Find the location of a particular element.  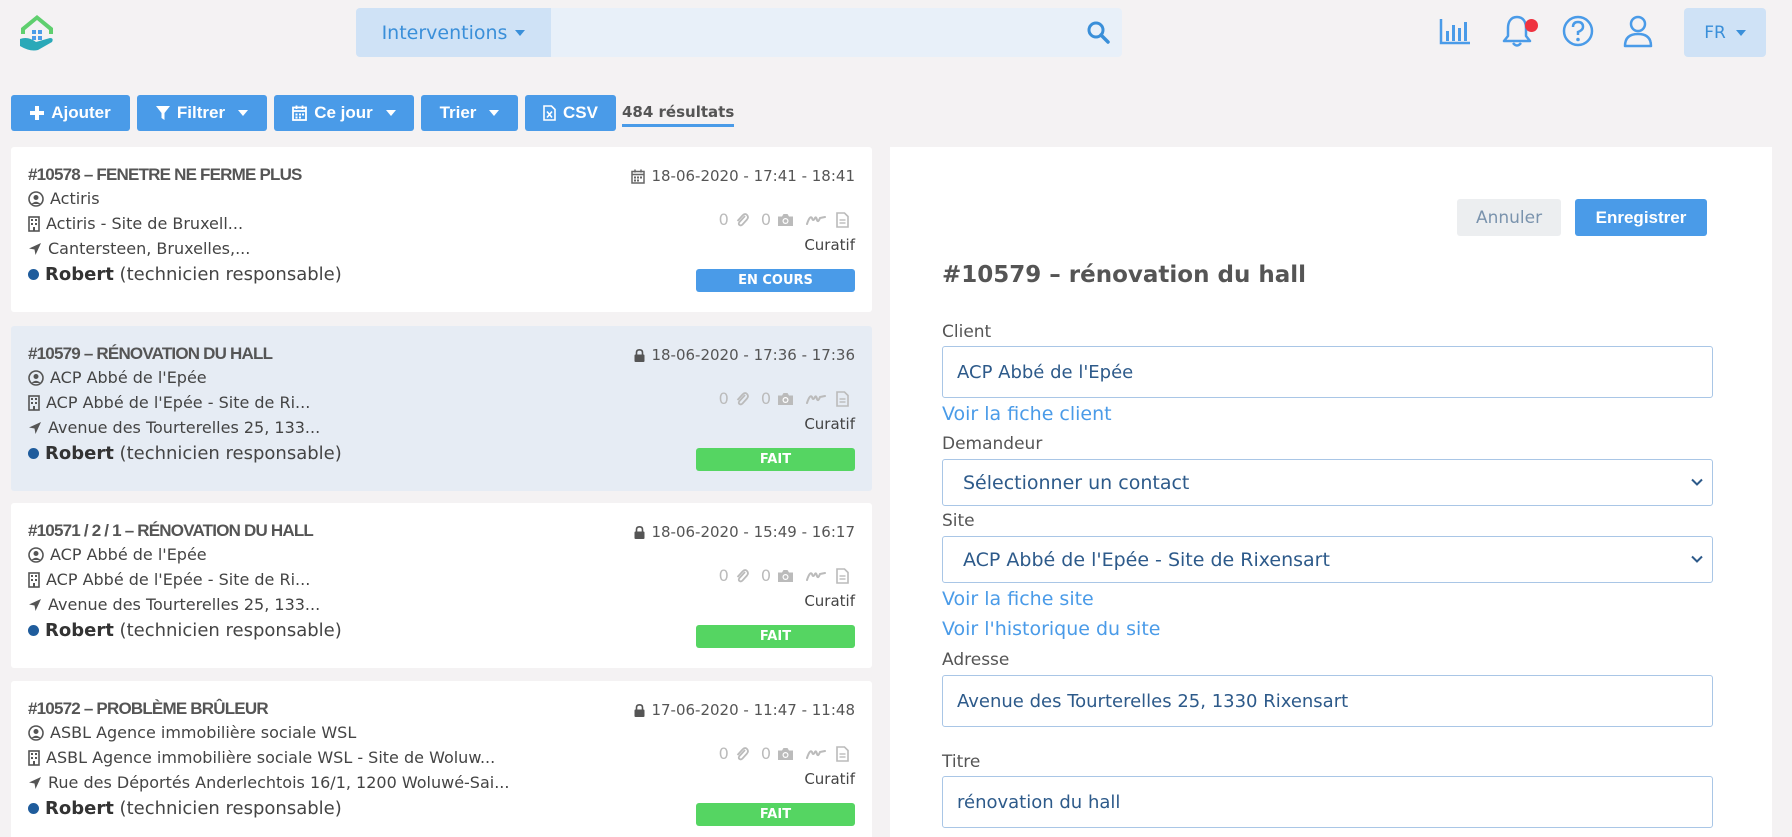

language-dropdown: FR is located at coordinates (1725, 32).